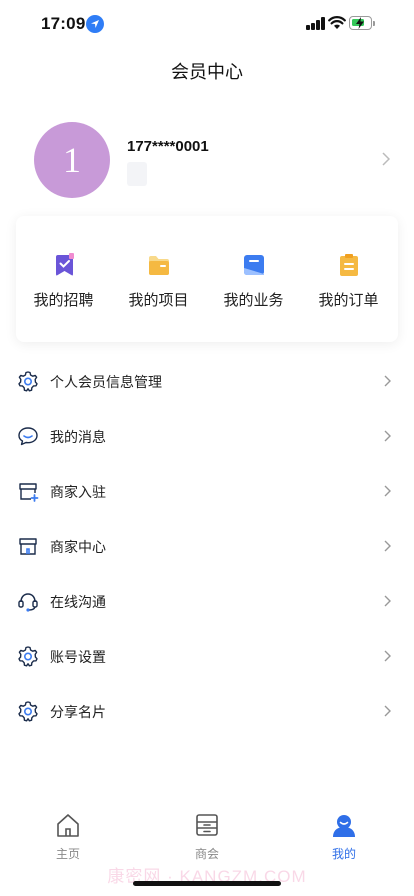 Image resolution: width=414 pixels, height=896 pixels. I want to click on menu-item-merchant-join: 商家入驻, so click(207, 491).